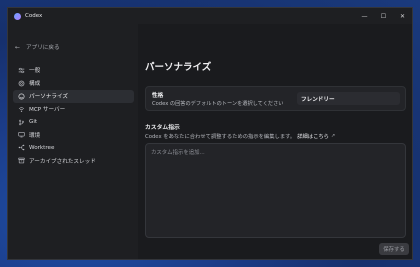 This screenshot has height=267, width=420. I want to click on page-title: パーソナライズ, so click(178, 67).